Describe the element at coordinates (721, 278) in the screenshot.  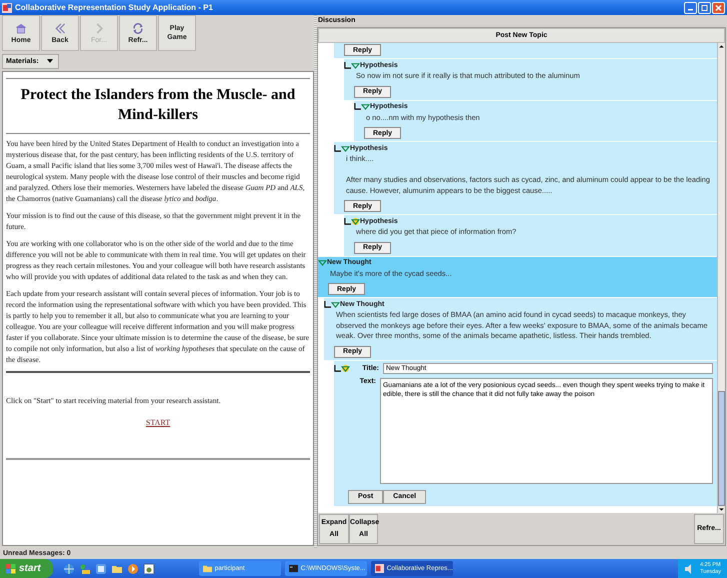
I see `scrollbar` at that location.